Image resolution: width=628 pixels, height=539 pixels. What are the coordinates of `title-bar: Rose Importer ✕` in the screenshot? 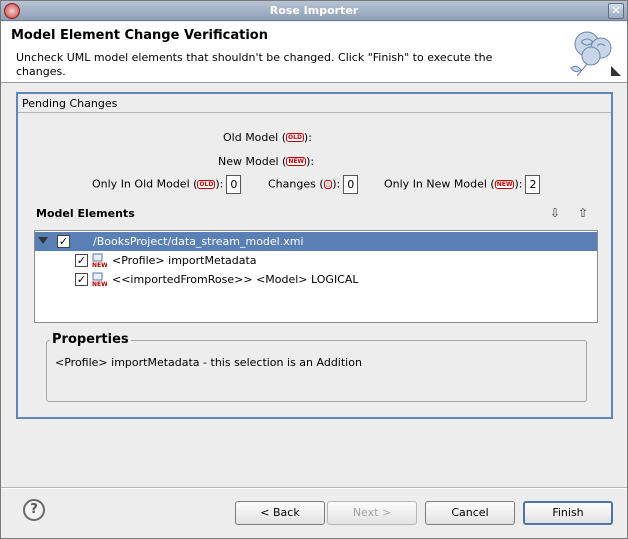 It's located at (314, 11).